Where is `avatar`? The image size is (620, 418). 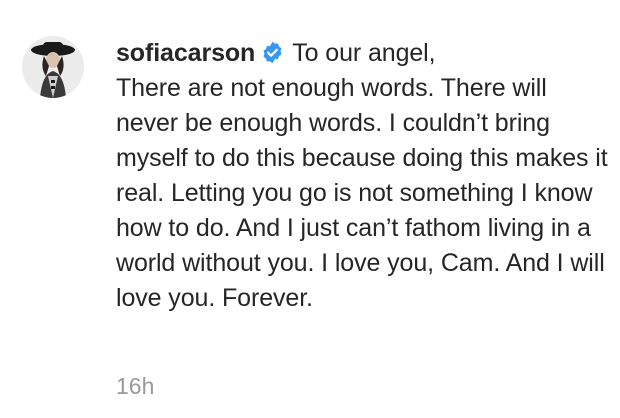
avatar is located at coordinates (53, 67).